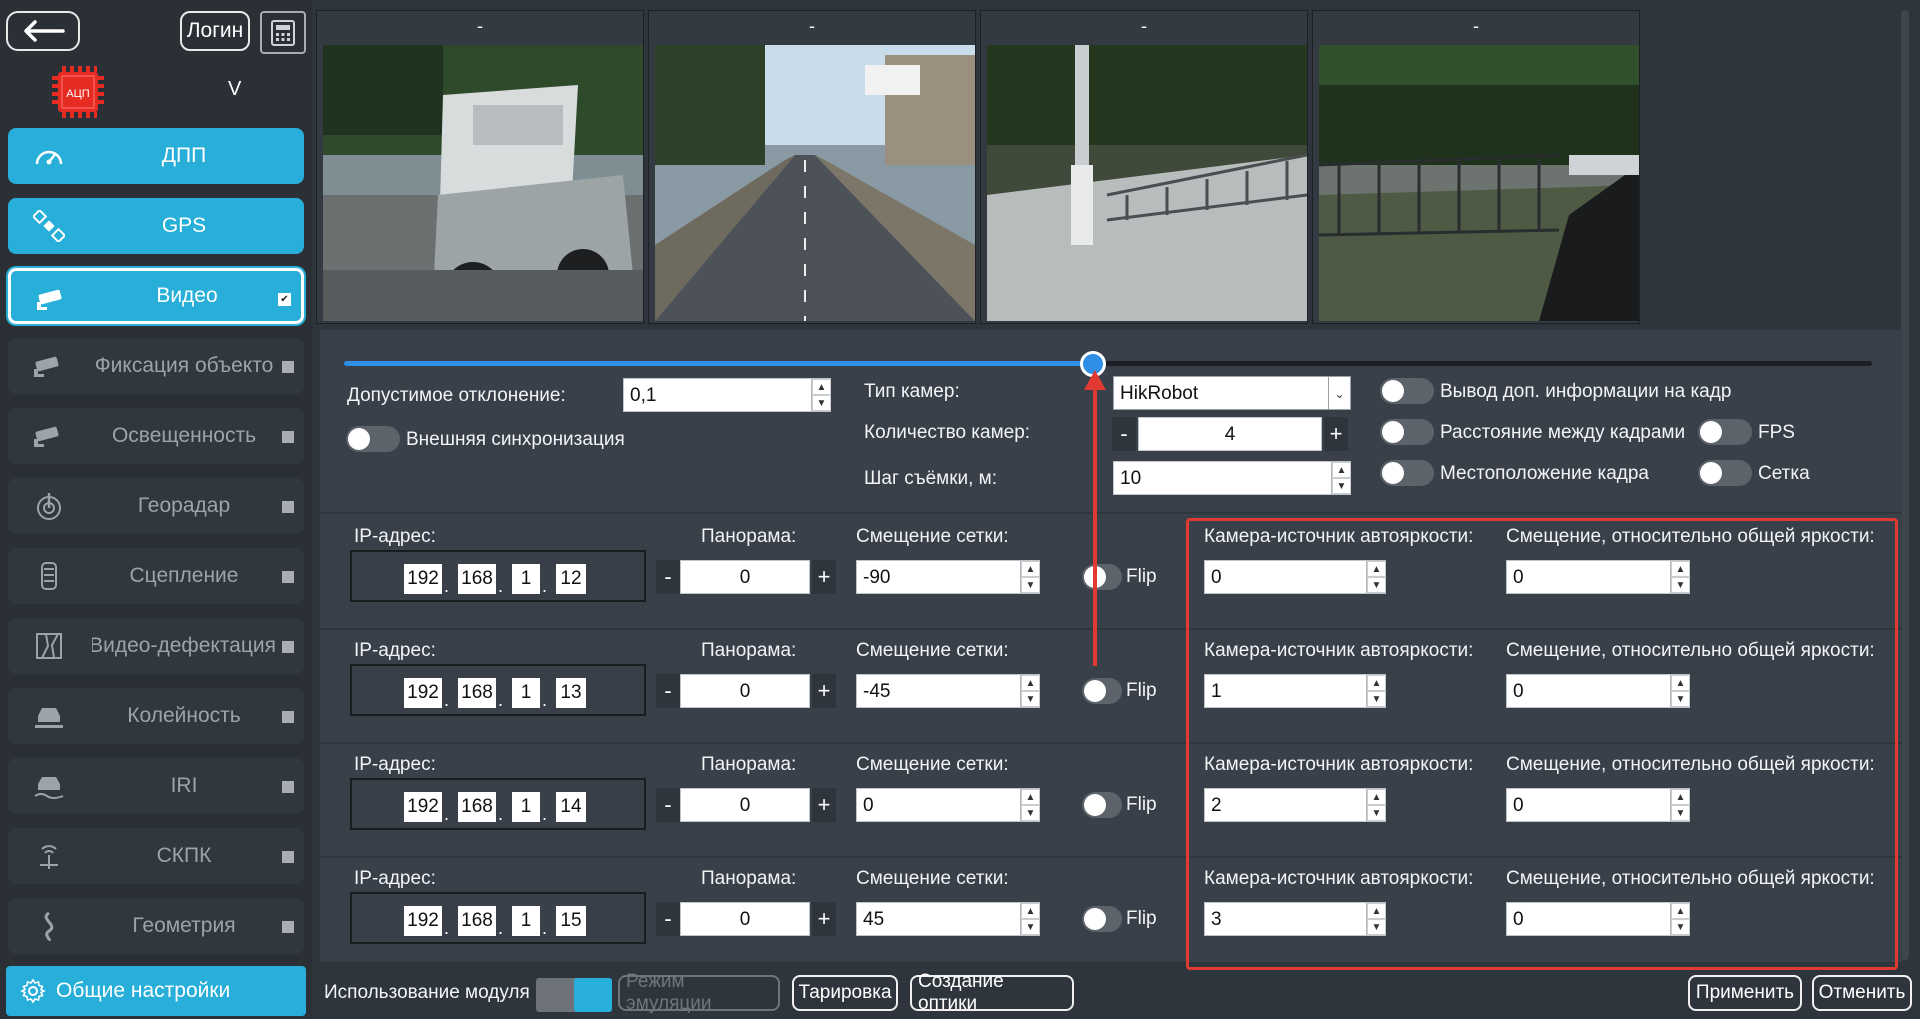 This screenshot has width=1920, height=1019. I want to click on deviation-input: 0,1, so click(727, 395).